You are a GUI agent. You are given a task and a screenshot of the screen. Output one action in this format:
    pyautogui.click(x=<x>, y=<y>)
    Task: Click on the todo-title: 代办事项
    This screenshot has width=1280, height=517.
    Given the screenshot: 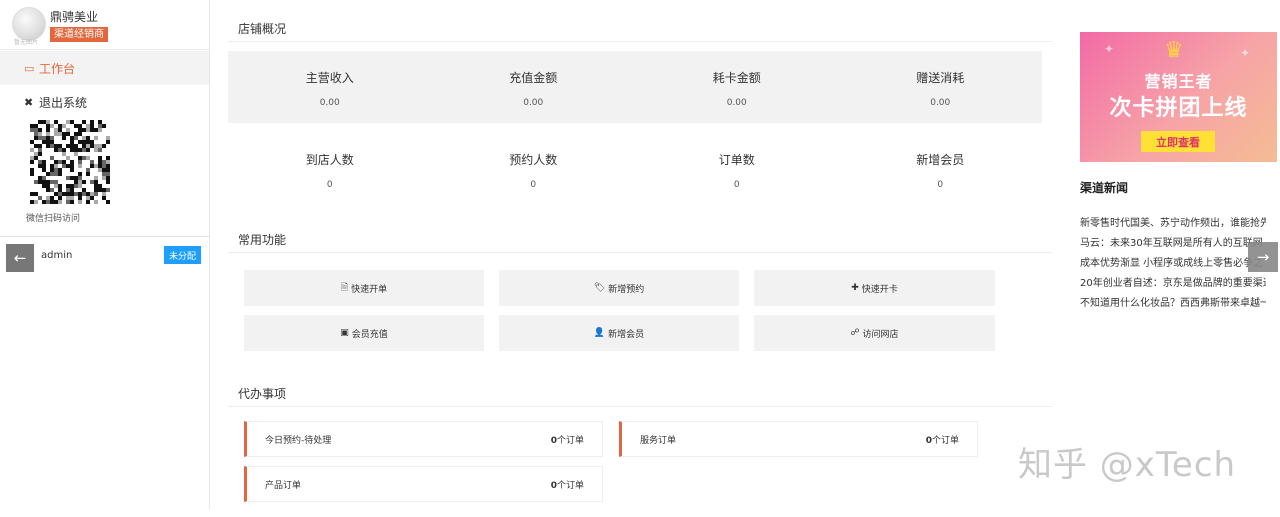 What is the action you would take?
    pyautogui.click(x=640, y=386)
    